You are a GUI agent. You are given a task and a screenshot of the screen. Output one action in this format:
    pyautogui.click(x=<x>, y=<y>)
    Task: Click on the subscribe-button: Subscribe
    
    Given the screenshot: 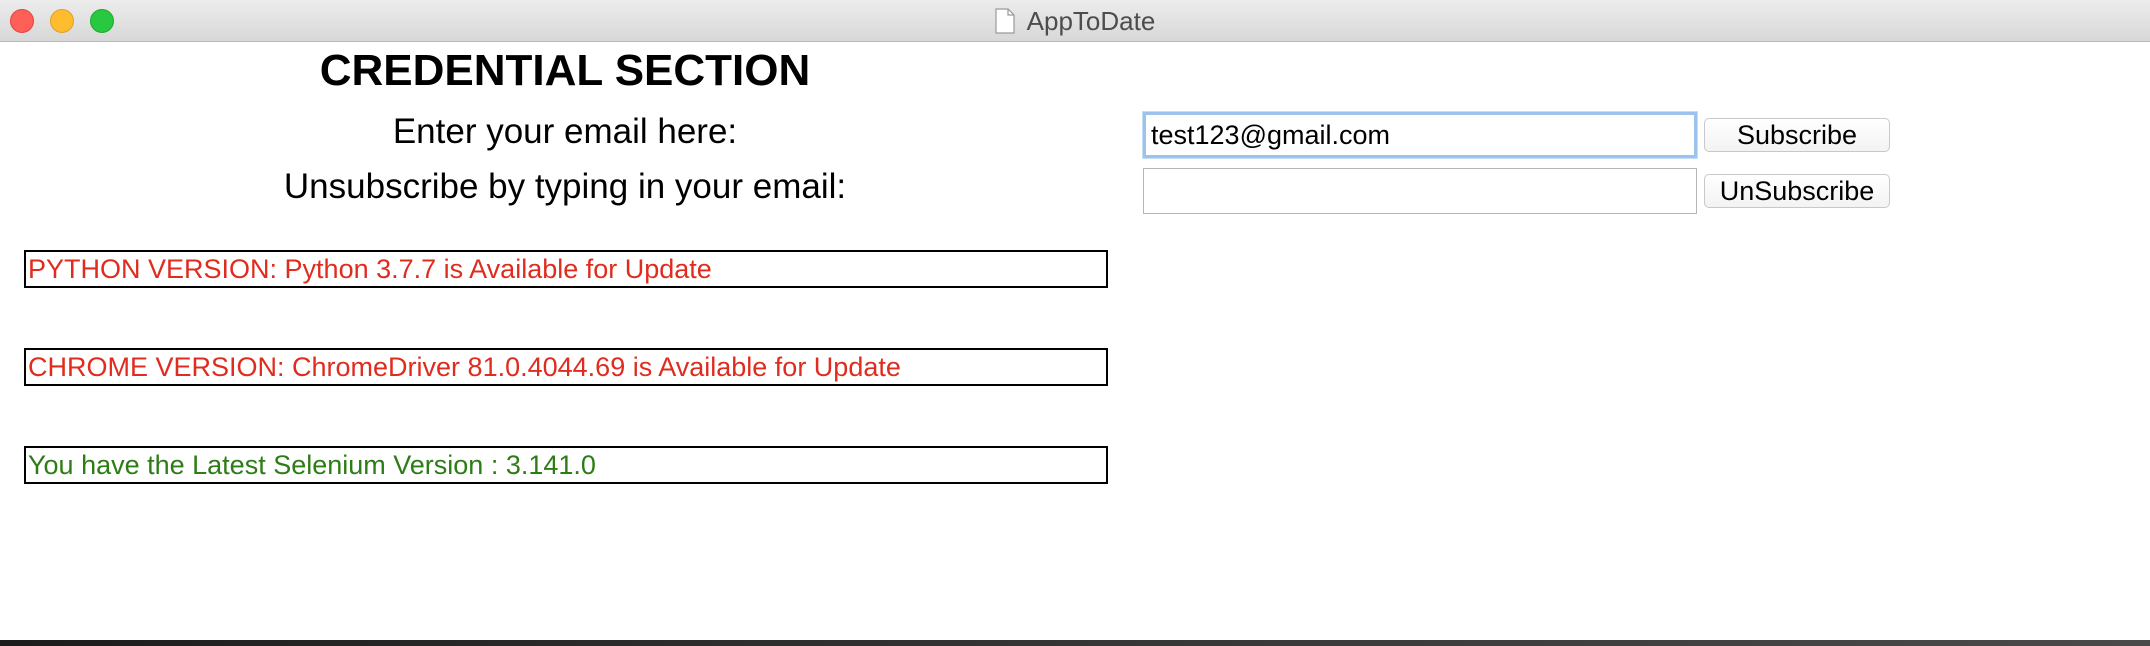 What is the action you would take?
    pyautogui.click(x=1797, y=135)
    